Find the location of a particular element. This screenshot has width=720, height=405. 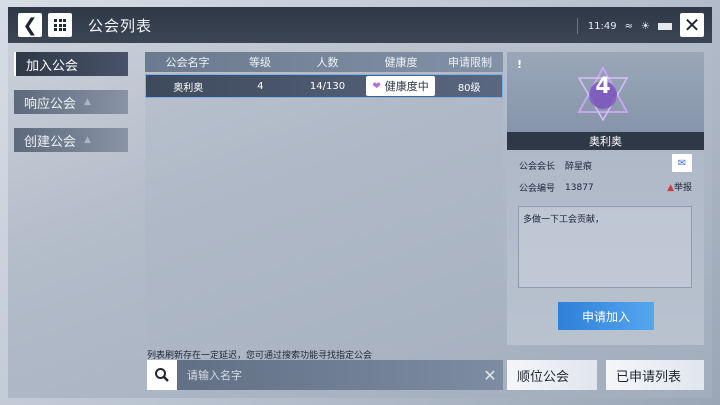

tab-label: 加入公会 is located at coordinates (52, 66).